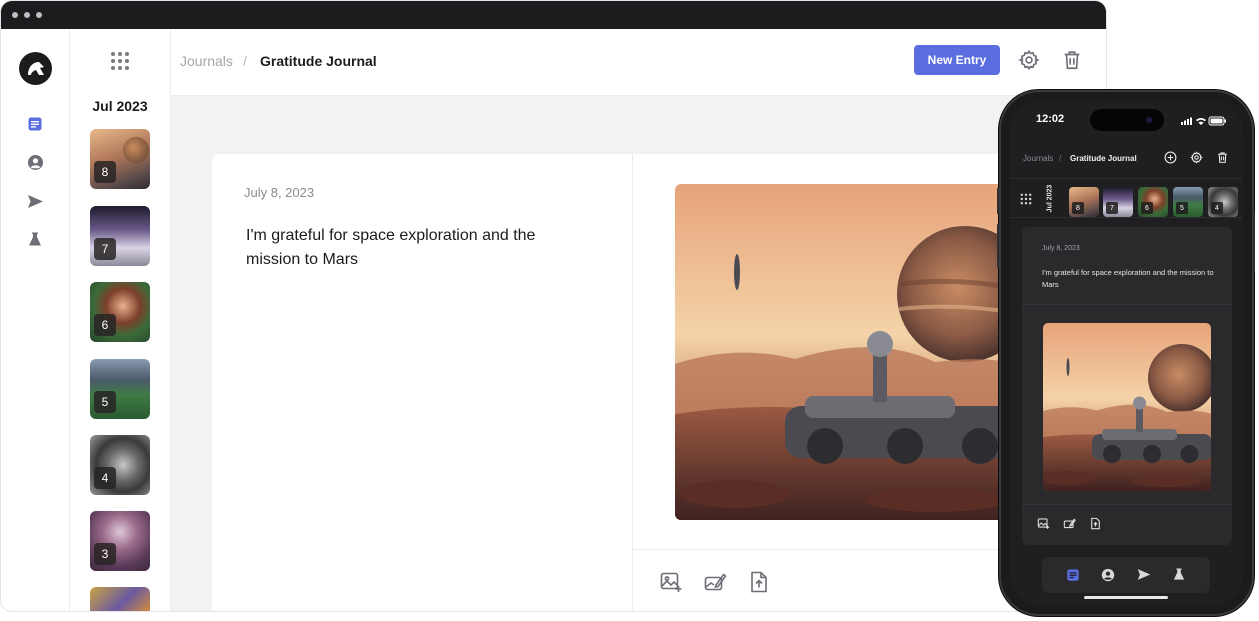  What do you see at coordinates (1095, 523) in the screenshot?
I see `phone-upload-icon` at bounding box center [1095, 523].